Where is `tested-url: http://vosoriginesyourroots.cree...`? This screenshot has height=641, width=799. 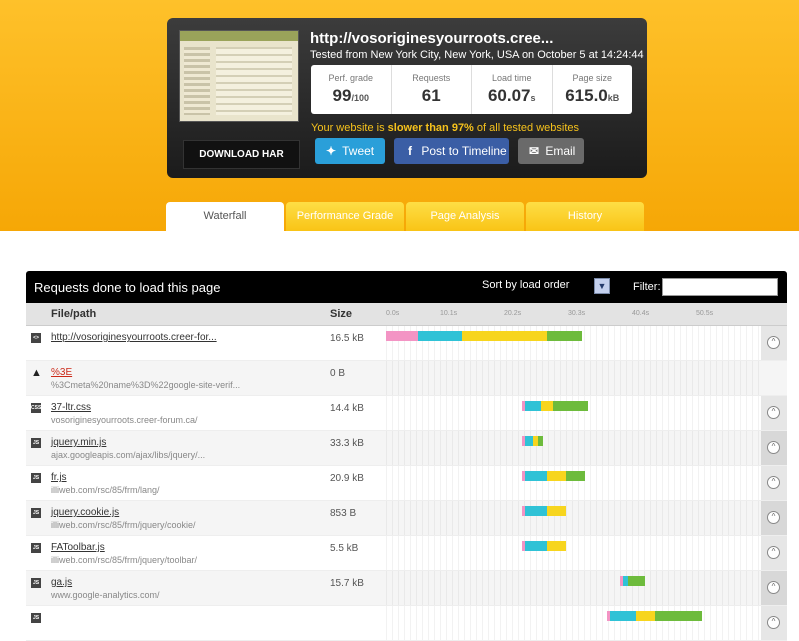
tested-url: http://vosoriginesyourroots.cree... is located at coordinates (432, 38).